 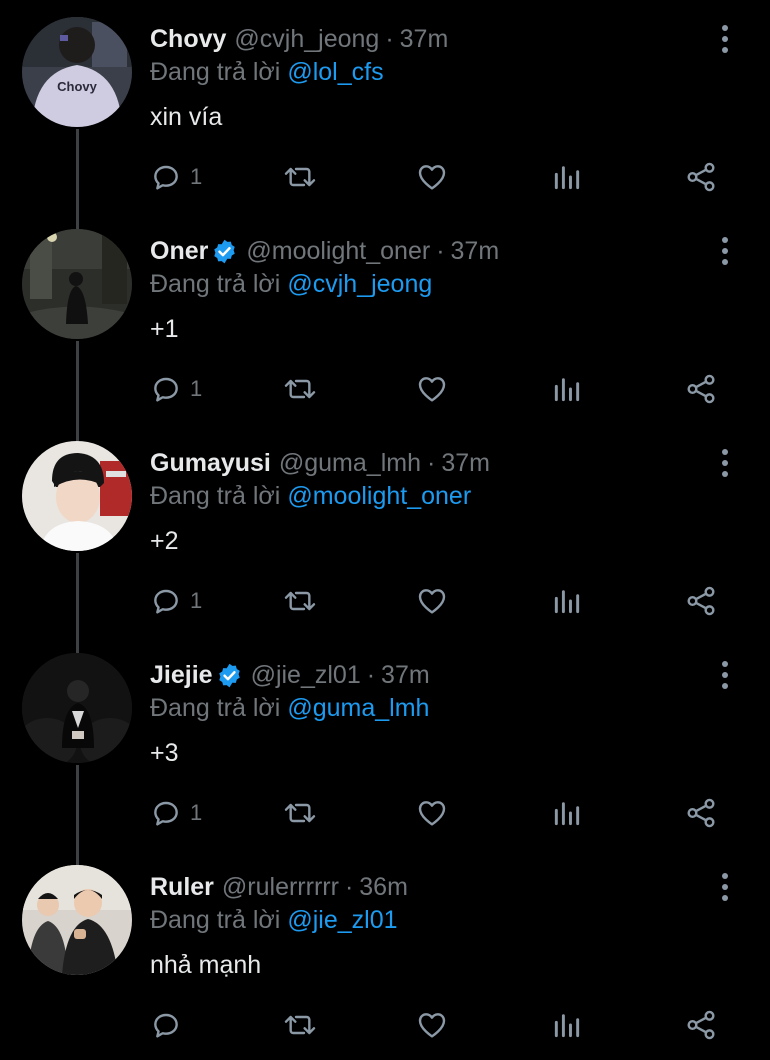 I want to click on replying-to: Đang trả lời @moolight_oner, so click(x=310, y=496).